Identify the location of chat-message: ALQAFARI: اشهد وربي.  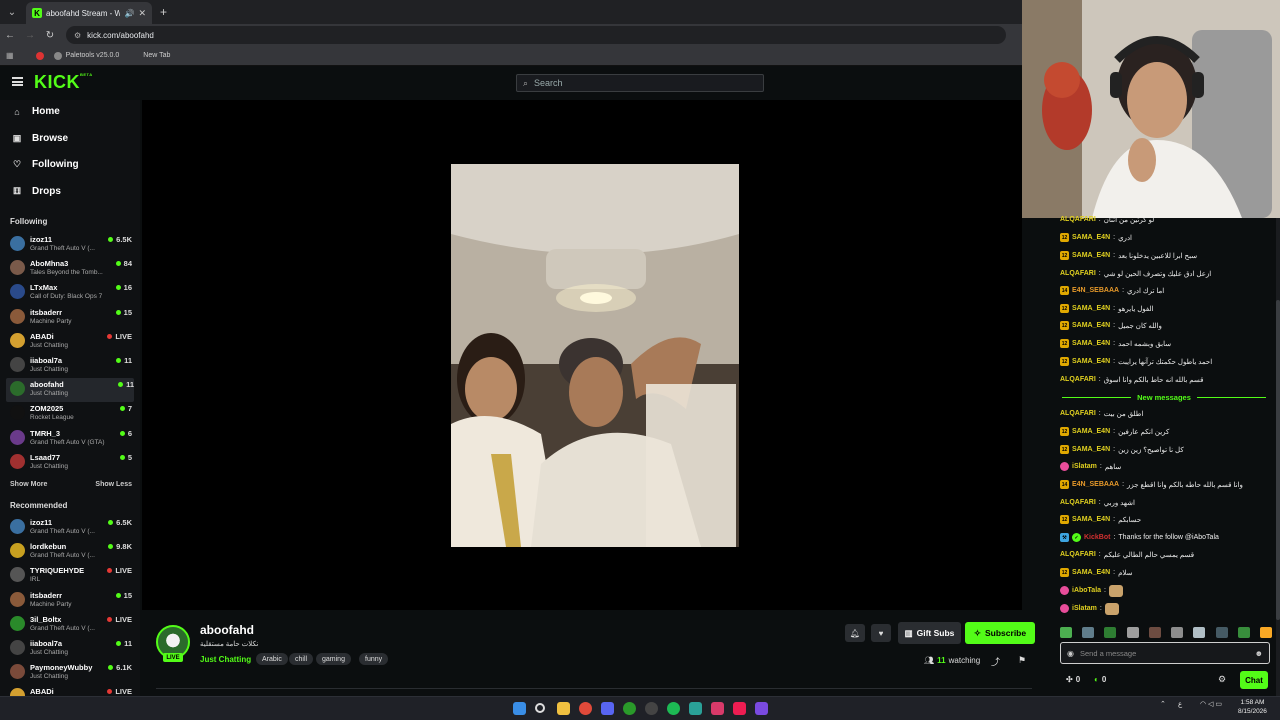
(1097, 502).